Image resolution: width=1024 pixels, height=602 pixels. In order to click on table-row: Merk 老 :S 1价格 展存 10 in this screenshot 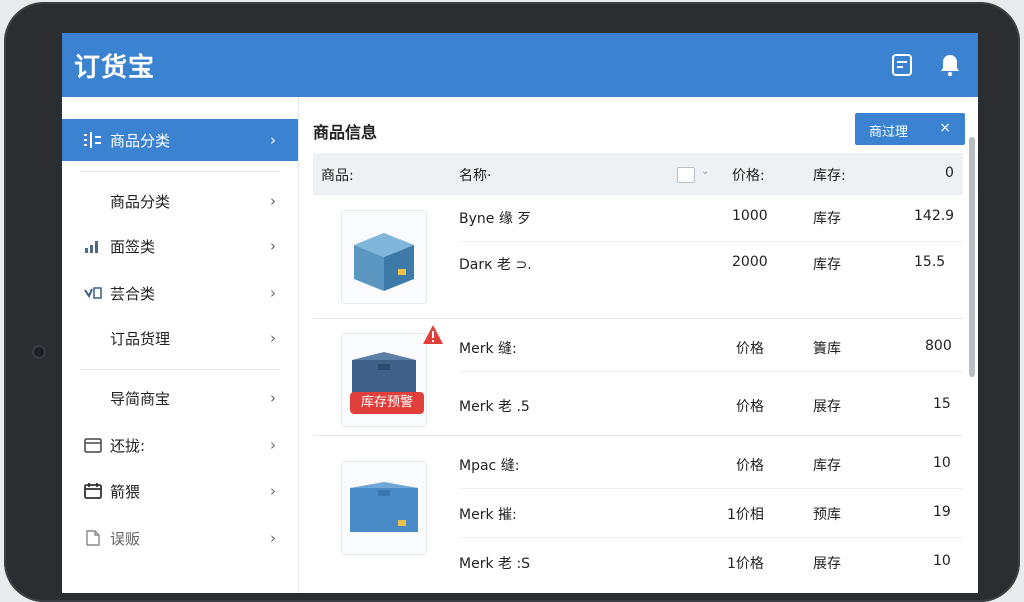, I will do `click(711, 563)`.